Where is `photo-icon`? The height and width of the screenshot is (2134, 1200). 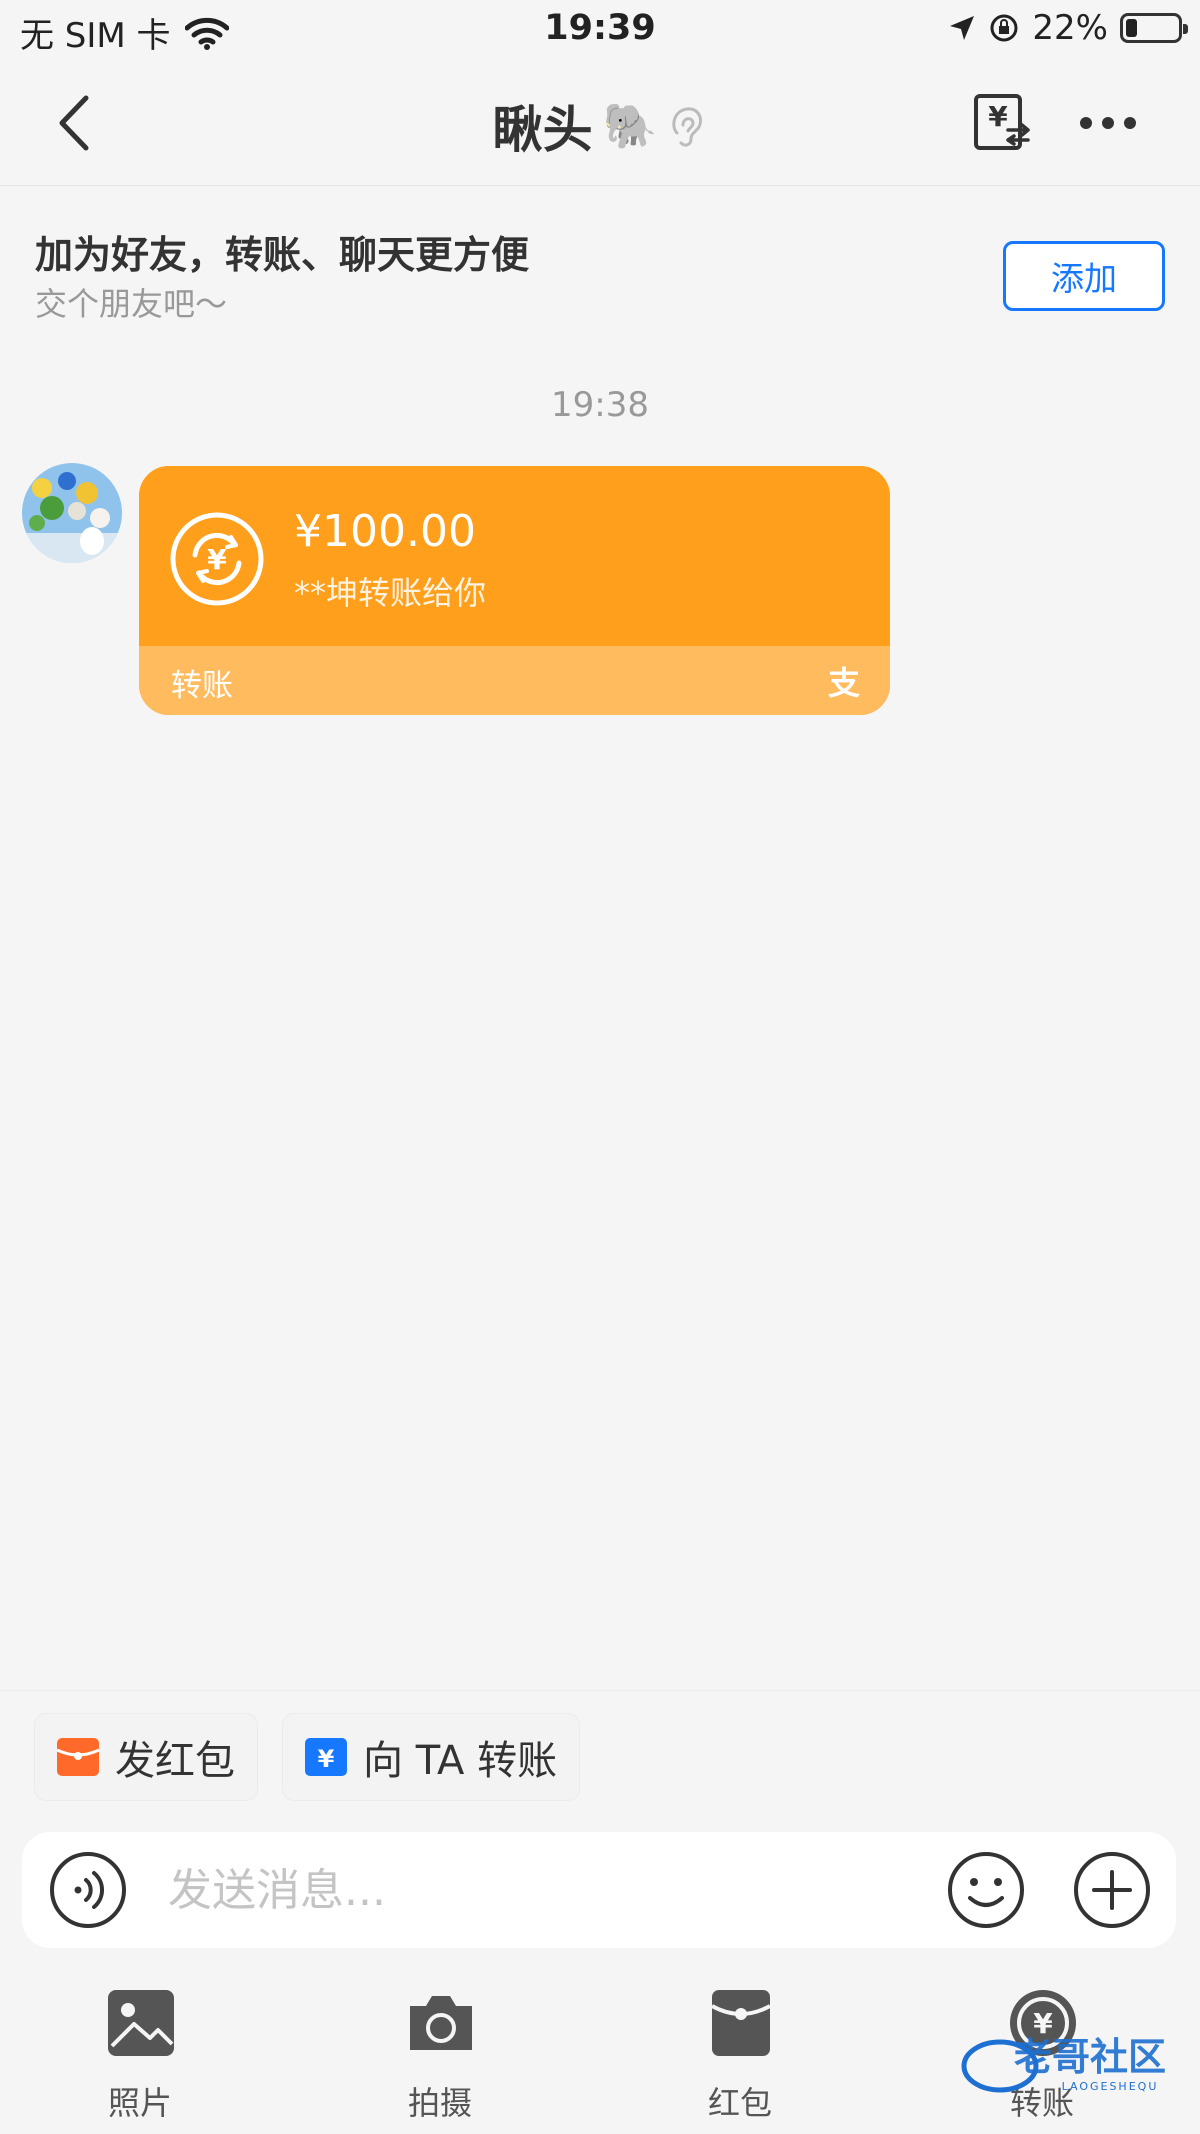 photo-icon is located at coordinates (141, 2023).